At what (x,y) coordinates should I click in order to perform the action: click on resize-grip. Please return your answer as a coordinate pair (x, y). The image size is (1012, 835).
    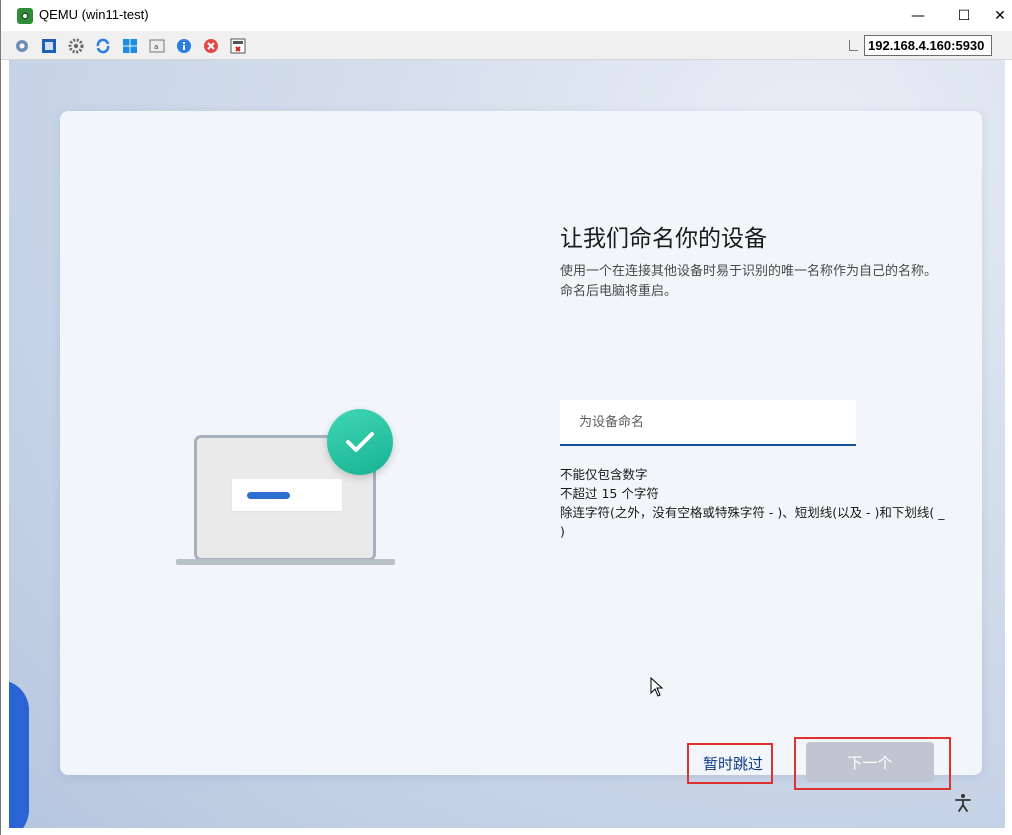
    Looking at the image, I should click on (853, 45).